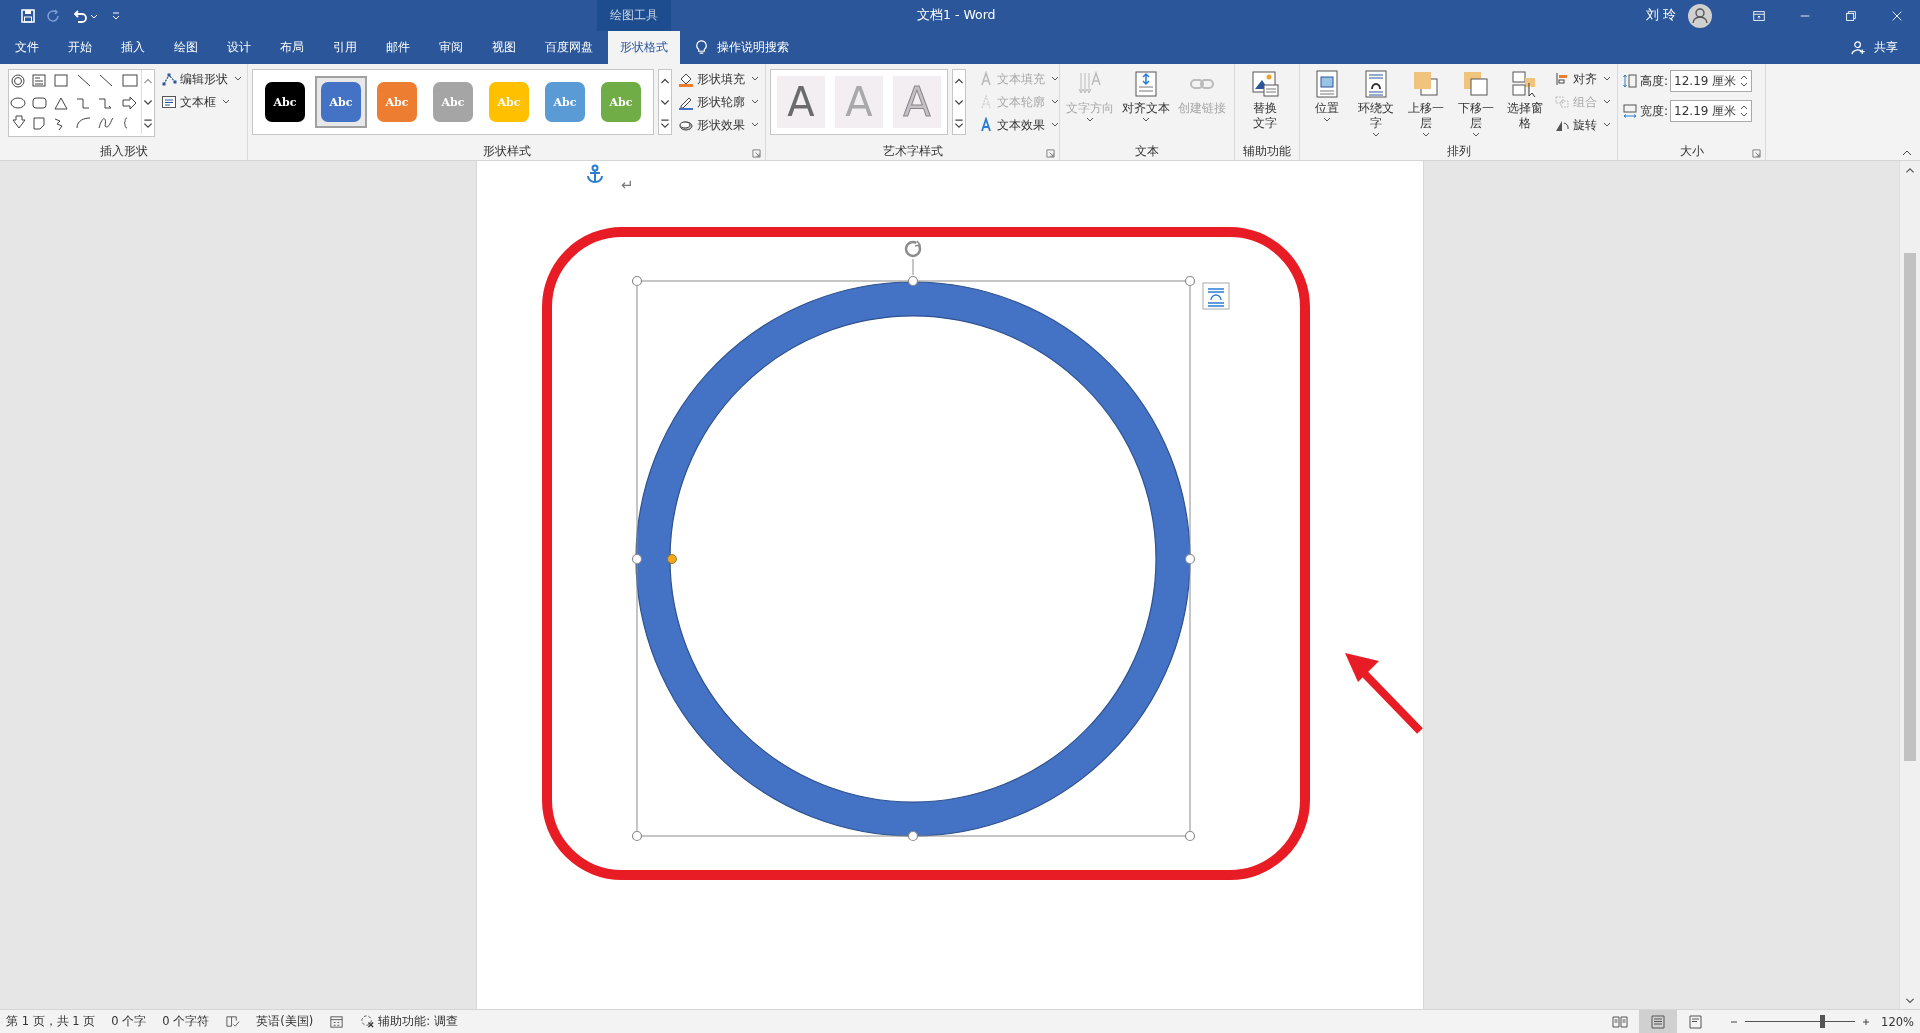 The height and width of the screenshot is (1033, 1920). Describe the element at coordinates (1691, 151) in the screenshot. I see `group-label: 大小` at that location.